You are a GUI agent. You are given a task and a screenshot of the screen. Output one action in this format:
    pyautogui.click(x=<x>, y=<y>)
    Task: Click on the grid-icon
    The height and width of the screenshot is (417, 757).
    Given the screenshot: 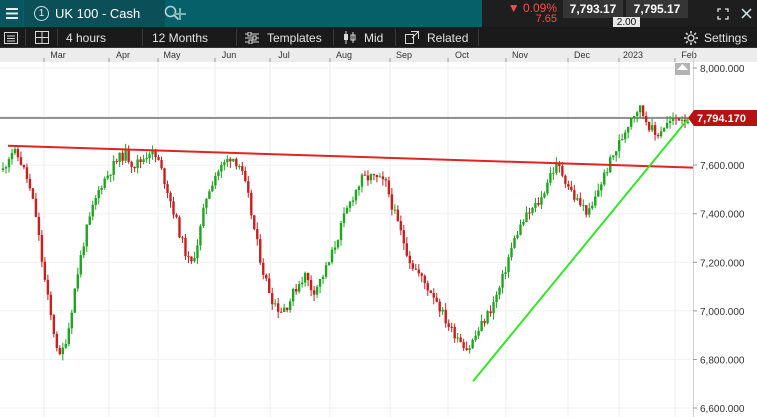 What is the action you would take?
    pyautogui.click(x=42, y=37)
    